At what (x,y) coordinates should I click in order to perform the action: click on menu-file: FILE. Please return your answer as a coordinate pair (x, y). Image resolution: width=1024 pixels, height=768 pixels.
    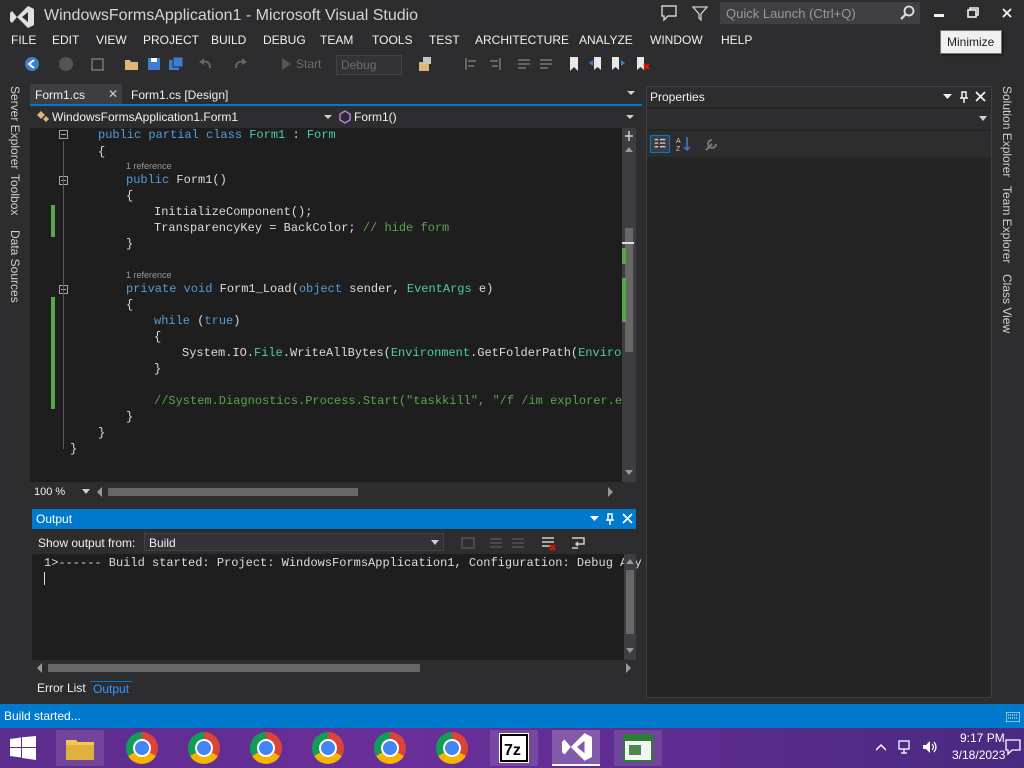
    Looking at the image, I should click on (23, 40).